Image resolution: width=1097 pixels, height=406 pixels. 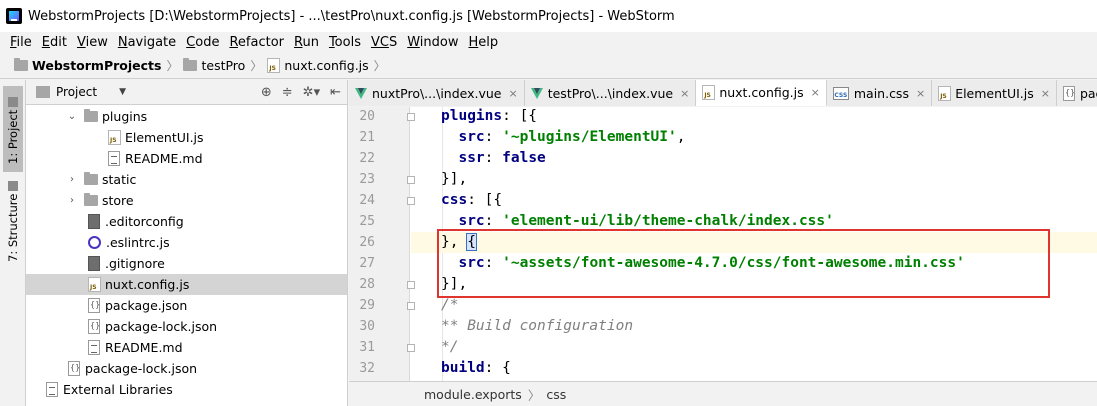 What do you see at coordinates (186, 263) in the screenshot?
I see `tree-item: .gitignore` at bounding box center [186, 263].